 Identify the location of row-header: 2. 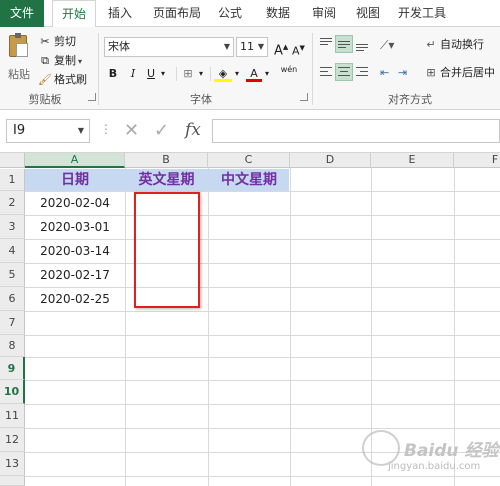
(12, 203).